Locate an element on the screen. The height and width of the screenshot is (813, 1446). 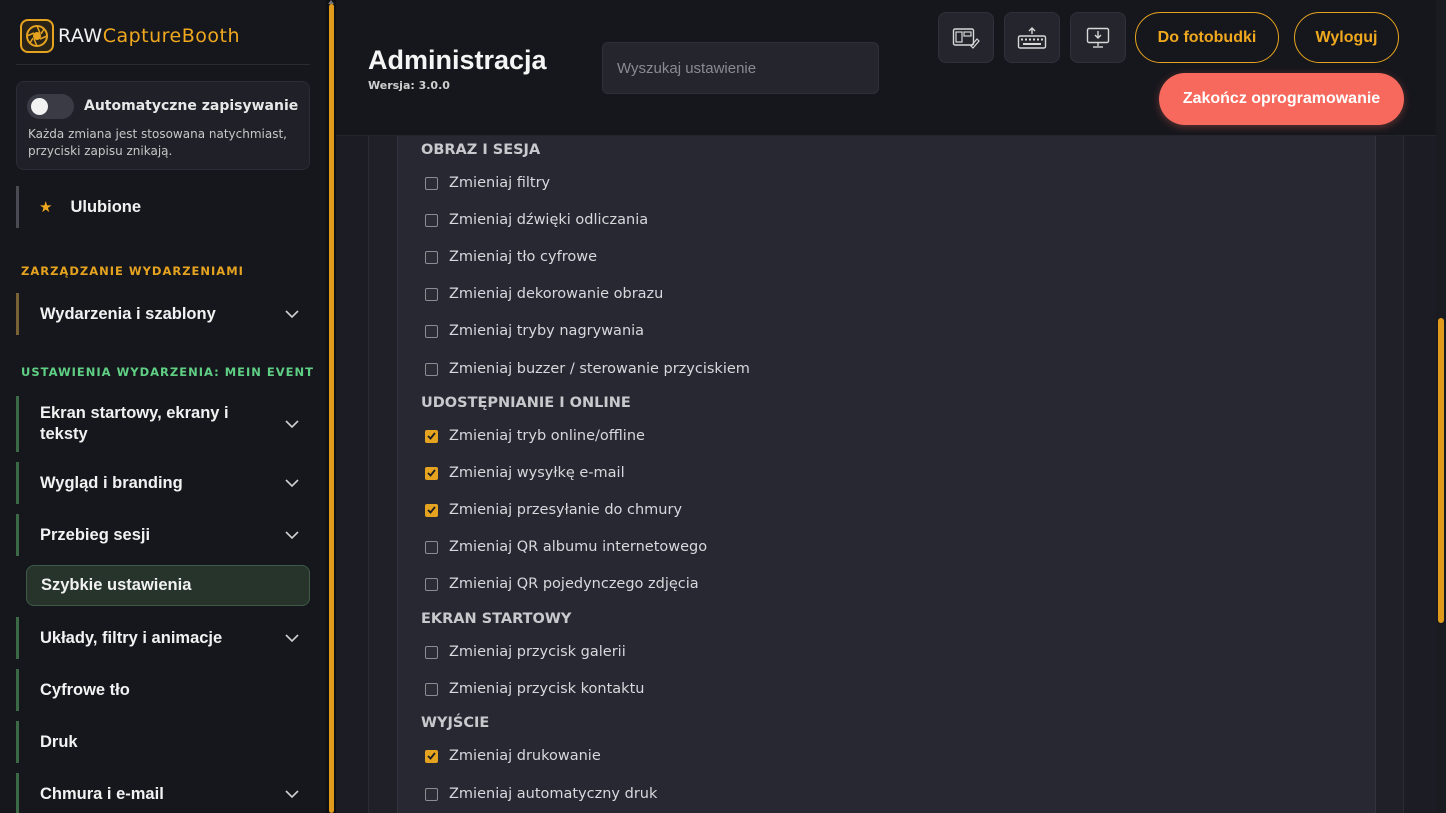
sidebar-item-favorites: ★ Ulubione is located at coordinates (163, 207).